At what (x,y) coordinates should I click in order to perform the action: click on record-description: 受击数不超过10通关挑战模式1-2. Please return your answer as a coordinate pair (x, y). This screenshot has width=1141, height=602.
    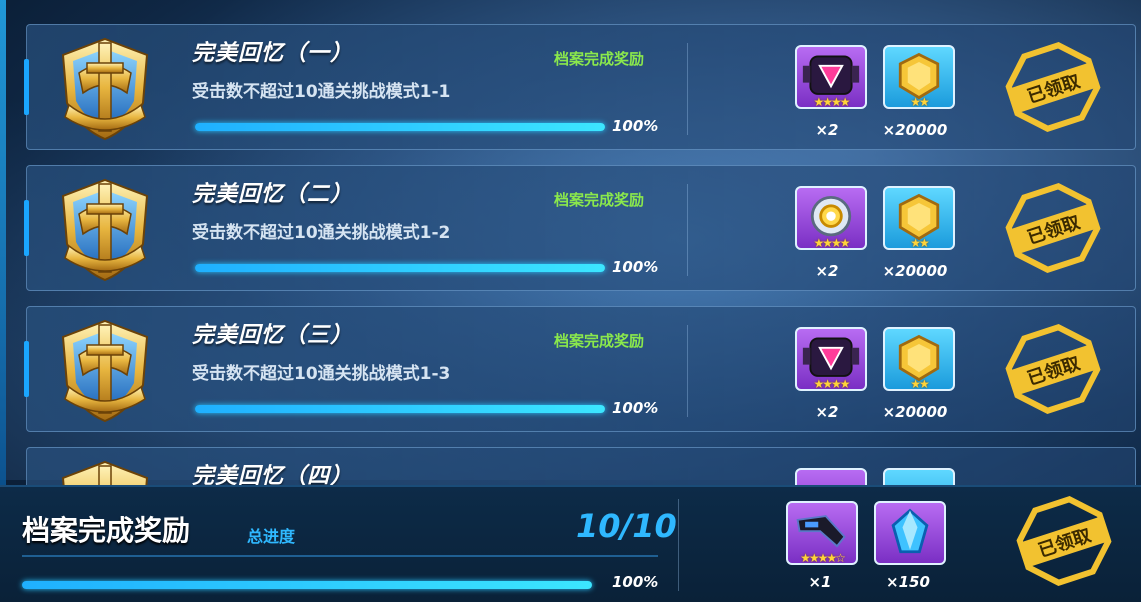
    Looking at the image, I should click on (321, 233).